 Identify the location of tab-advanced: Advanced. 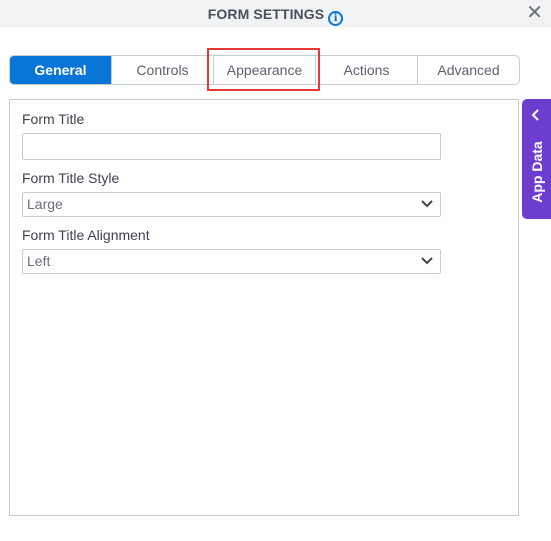
(468, 70).